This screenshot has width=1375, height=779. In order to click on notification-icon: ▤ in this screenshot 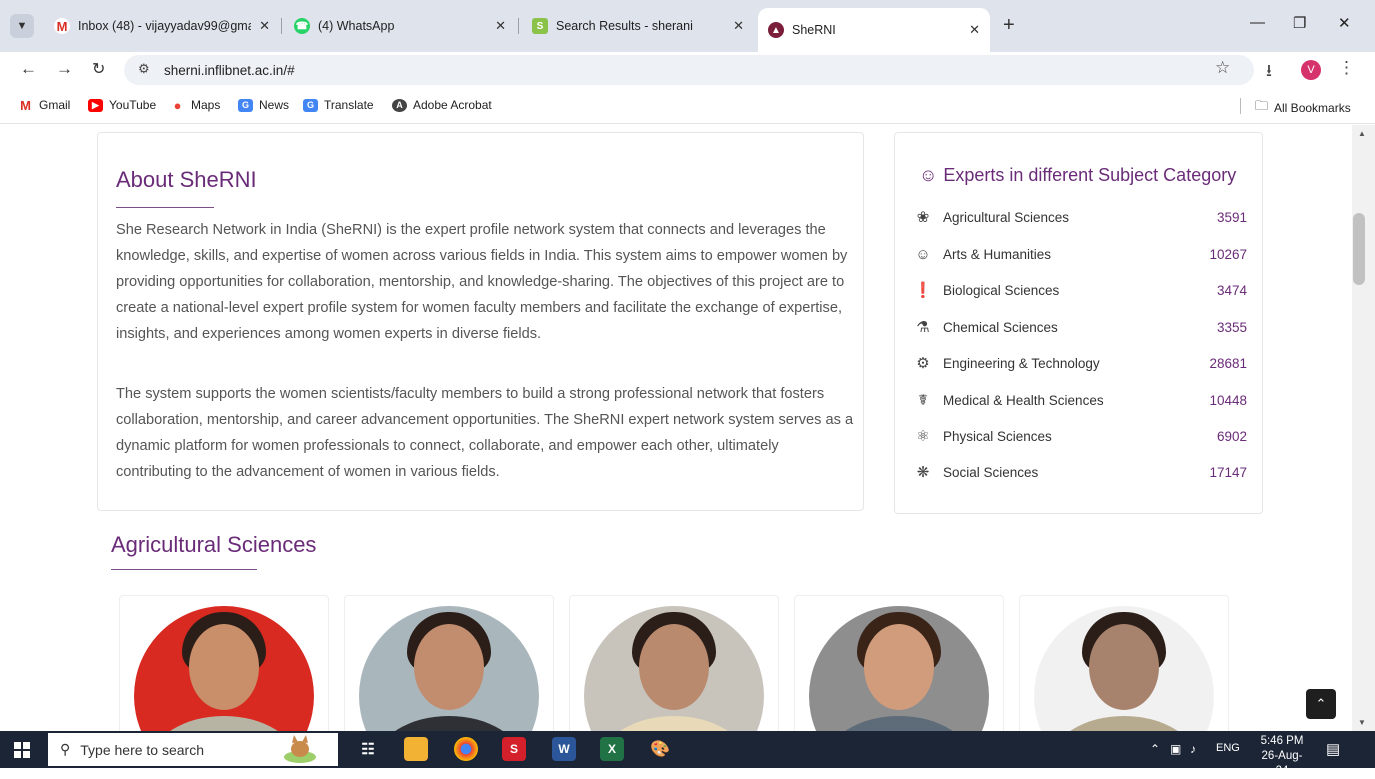, I will do `click(1333, 749)`.